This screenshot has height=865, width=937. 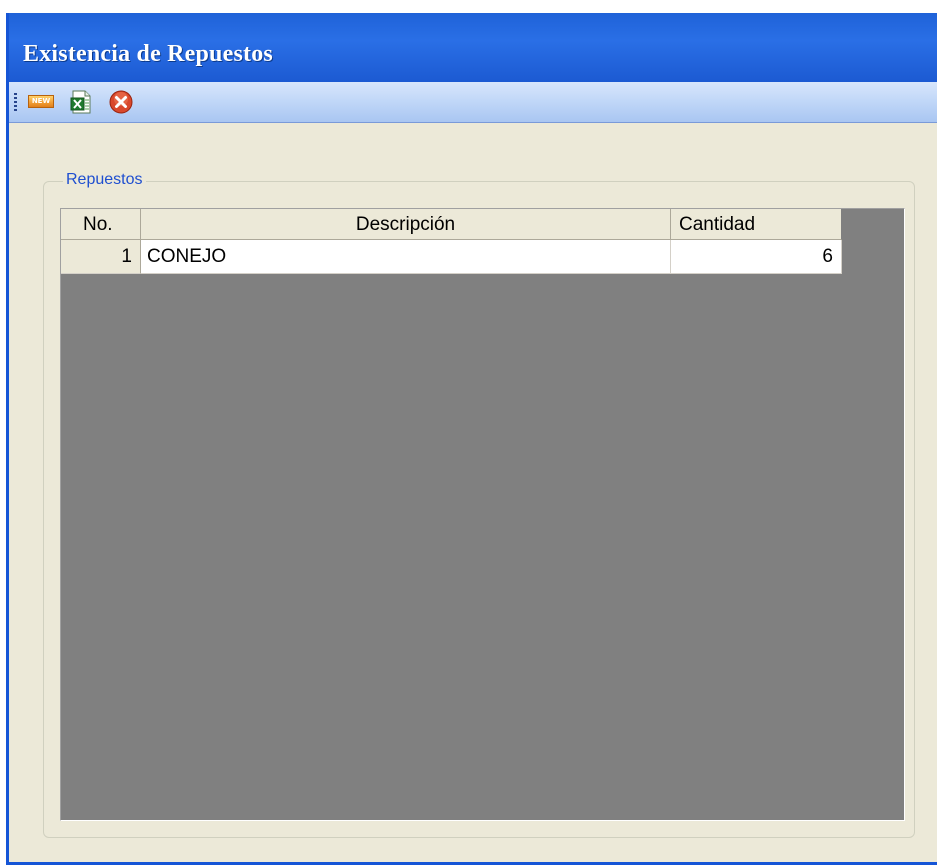 I want to click on toolbar-grip, so click(x=15, y=103).